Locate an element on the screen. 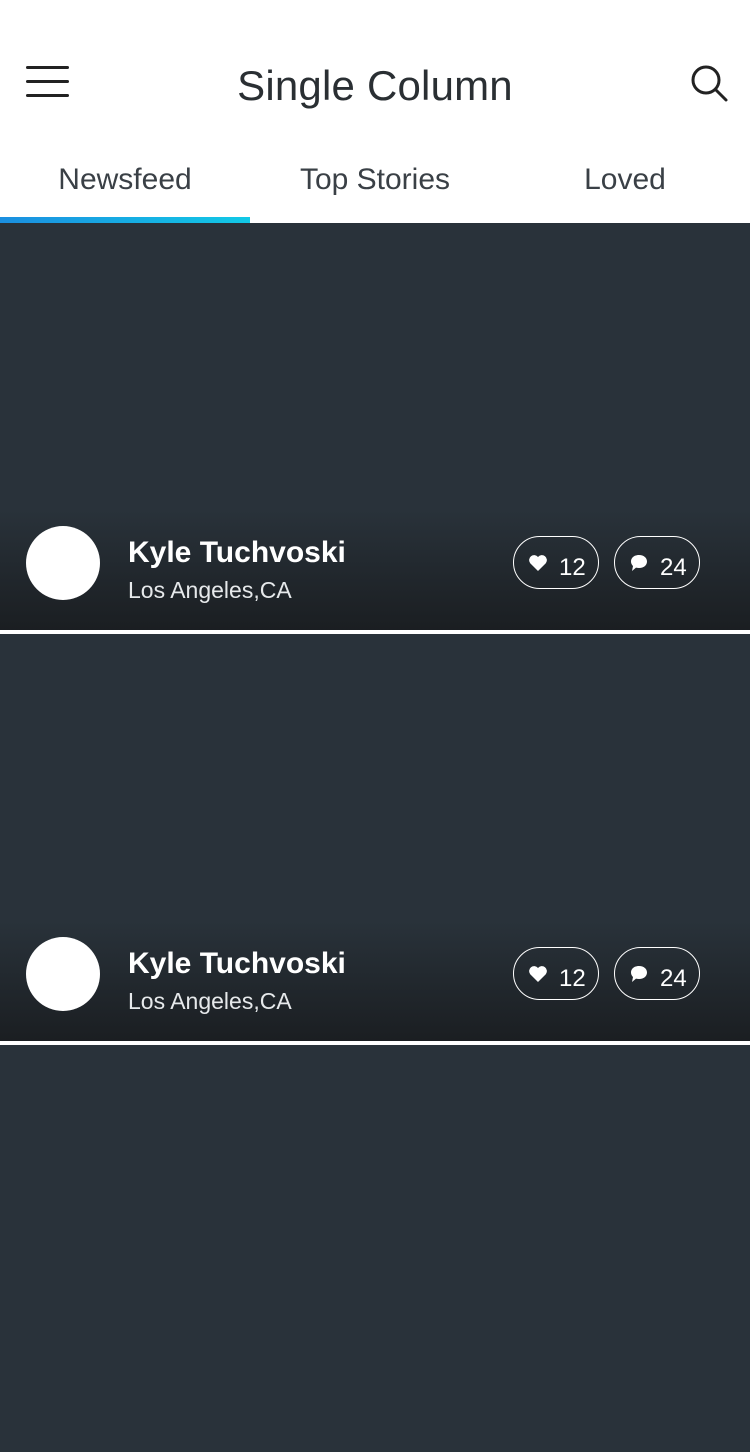 This screenshot has width=750, height=1452. tab-newsfeed: Newsfeed is located at coordinates (125, 186).